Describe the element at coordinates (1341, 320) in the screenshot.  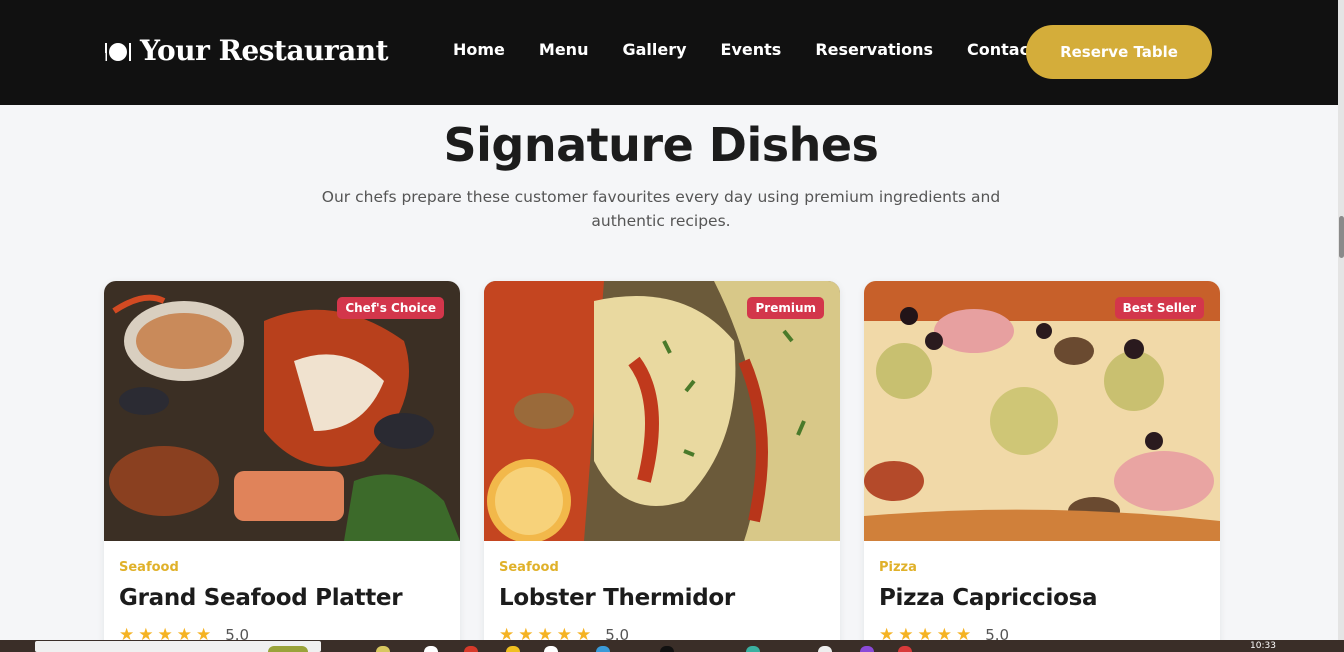
I see `page-scrollbar` at that location.